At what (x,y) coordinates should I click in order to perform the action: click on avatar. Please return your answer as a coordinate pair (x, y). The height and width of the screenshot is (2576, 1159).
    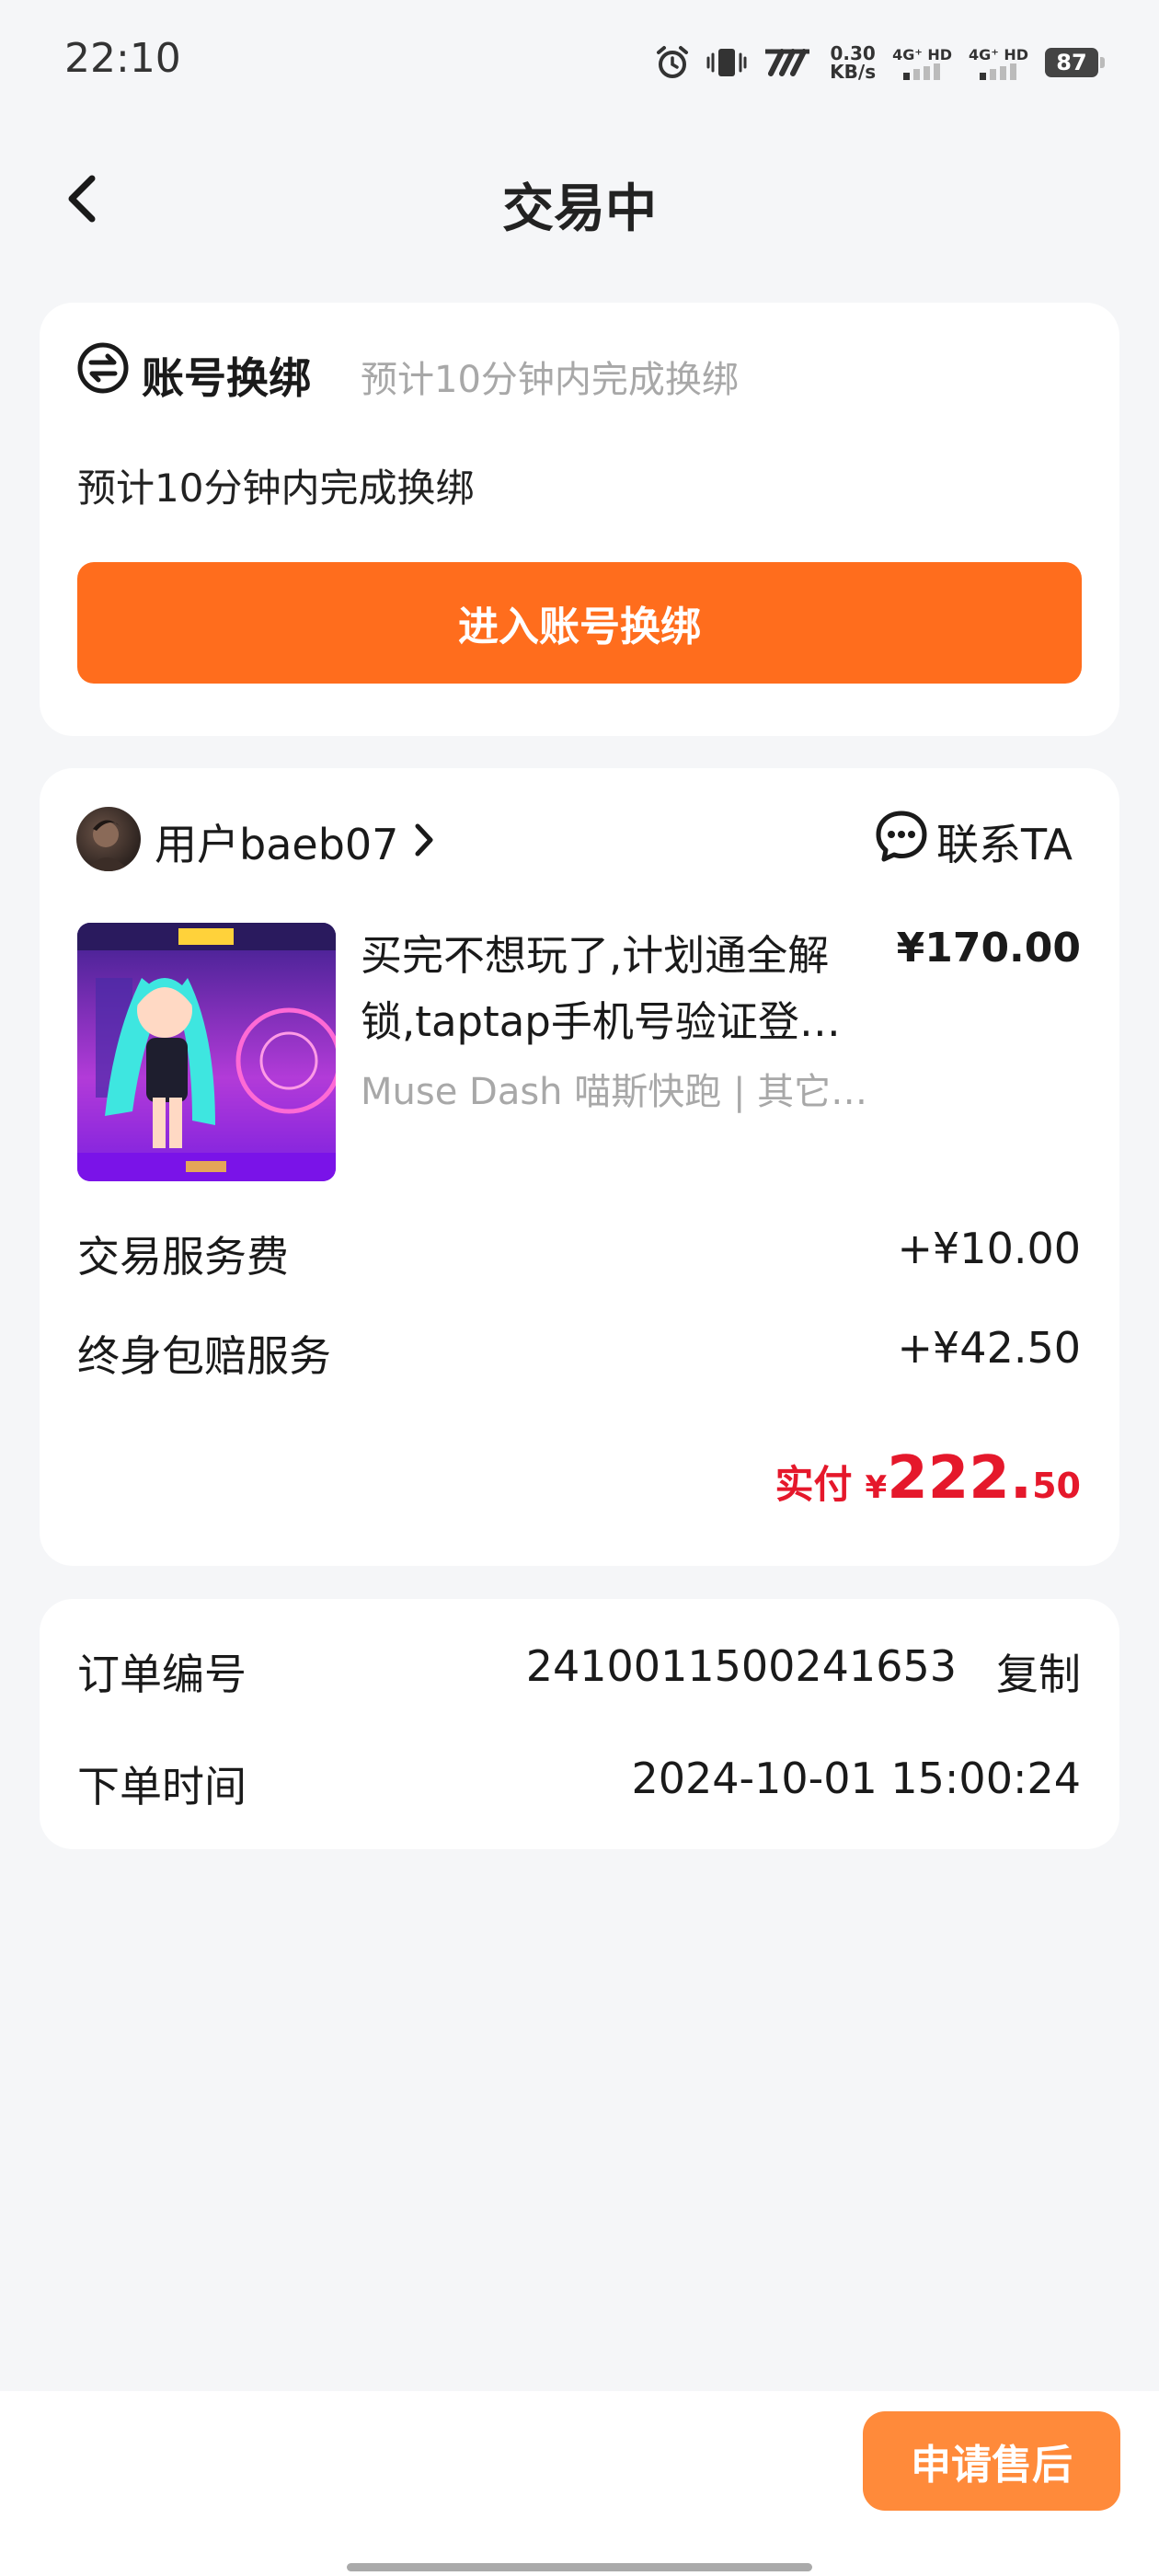
    Looking at the image, I should click on (108, 839).